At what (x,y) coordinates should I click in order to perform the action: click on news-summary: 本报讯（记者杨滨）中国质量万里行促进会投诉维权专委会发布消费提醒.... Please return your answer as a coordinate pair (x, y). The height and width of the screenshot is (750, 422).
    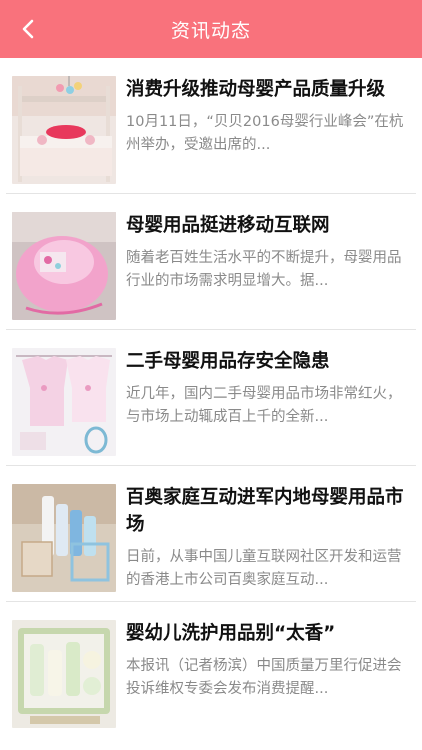
    Looking at the image, I should click on (264, 677).